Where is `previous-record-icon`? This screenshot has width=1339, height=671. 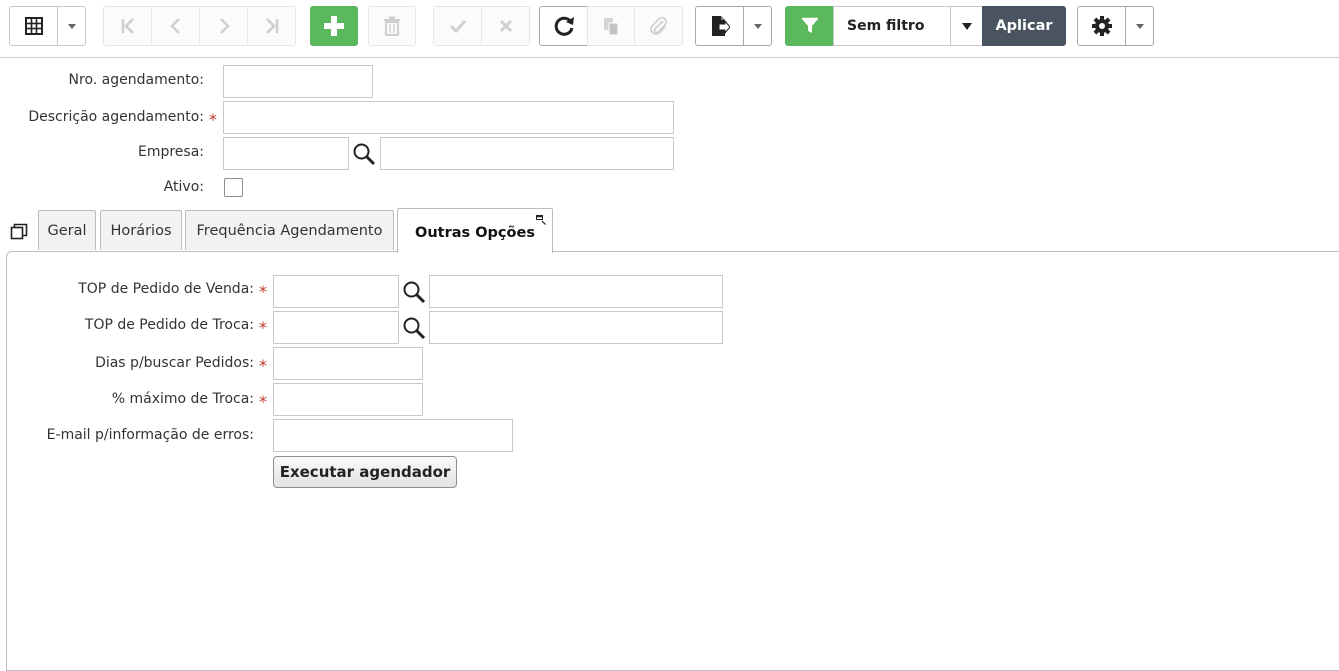
previous-record-icon is located at coordinates (174, 26).